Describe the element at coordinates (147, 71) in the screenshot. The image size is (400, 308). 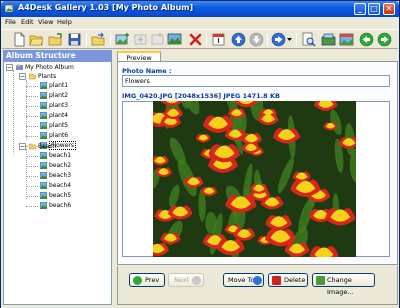
I see `photo-name-label: Photo Name :` at that location.